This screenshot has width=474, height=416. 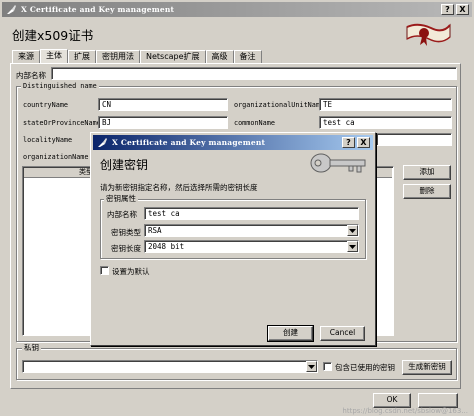 What do you see at coordinates (219, 57) in the screenshot?
I see `tab-advanced: 高级` at bounding box center [219, 57].